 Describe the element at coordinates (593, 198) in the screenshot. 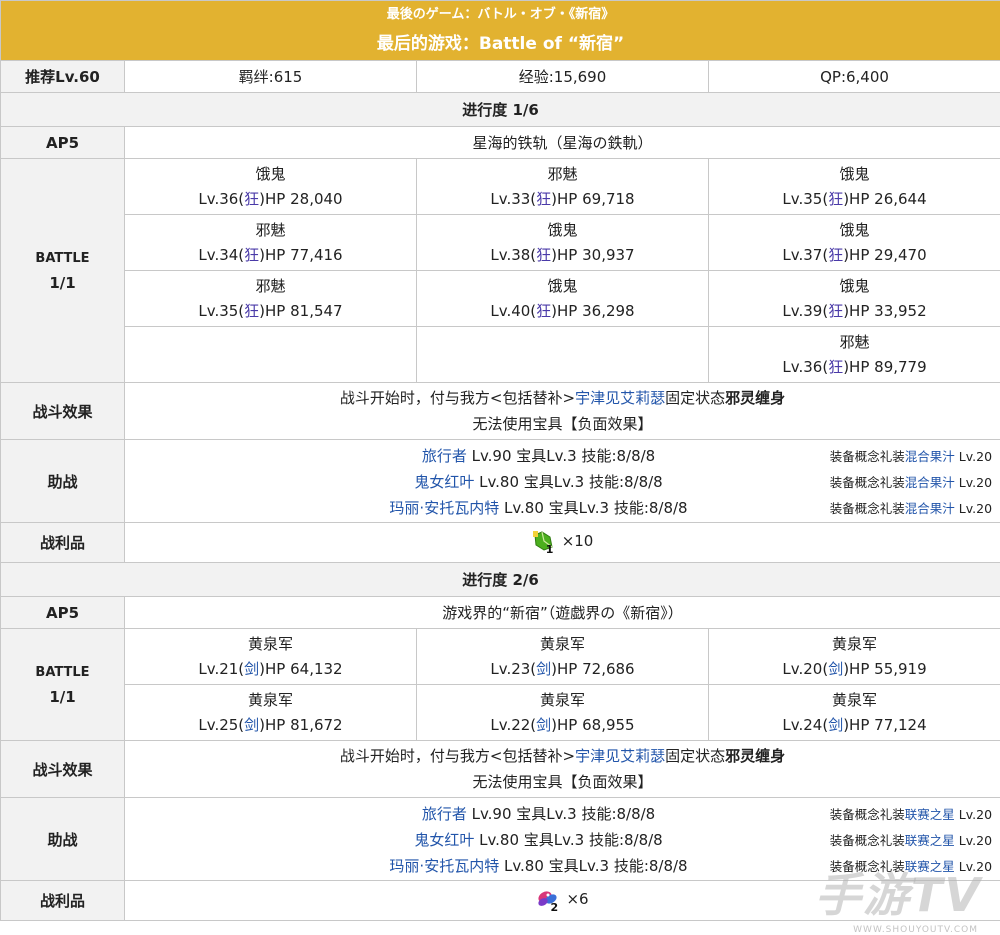

I see `enemy-hp: )HP 69,718` at that location.